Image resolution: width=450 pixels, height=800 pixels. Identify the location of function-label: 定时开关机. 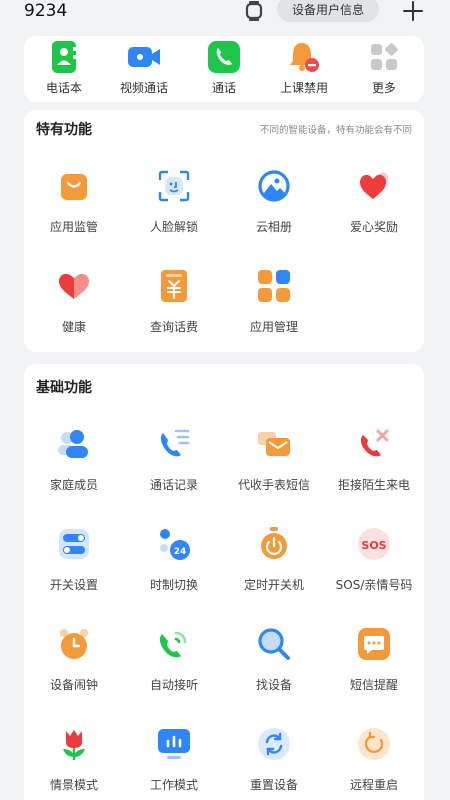
(273, 585).